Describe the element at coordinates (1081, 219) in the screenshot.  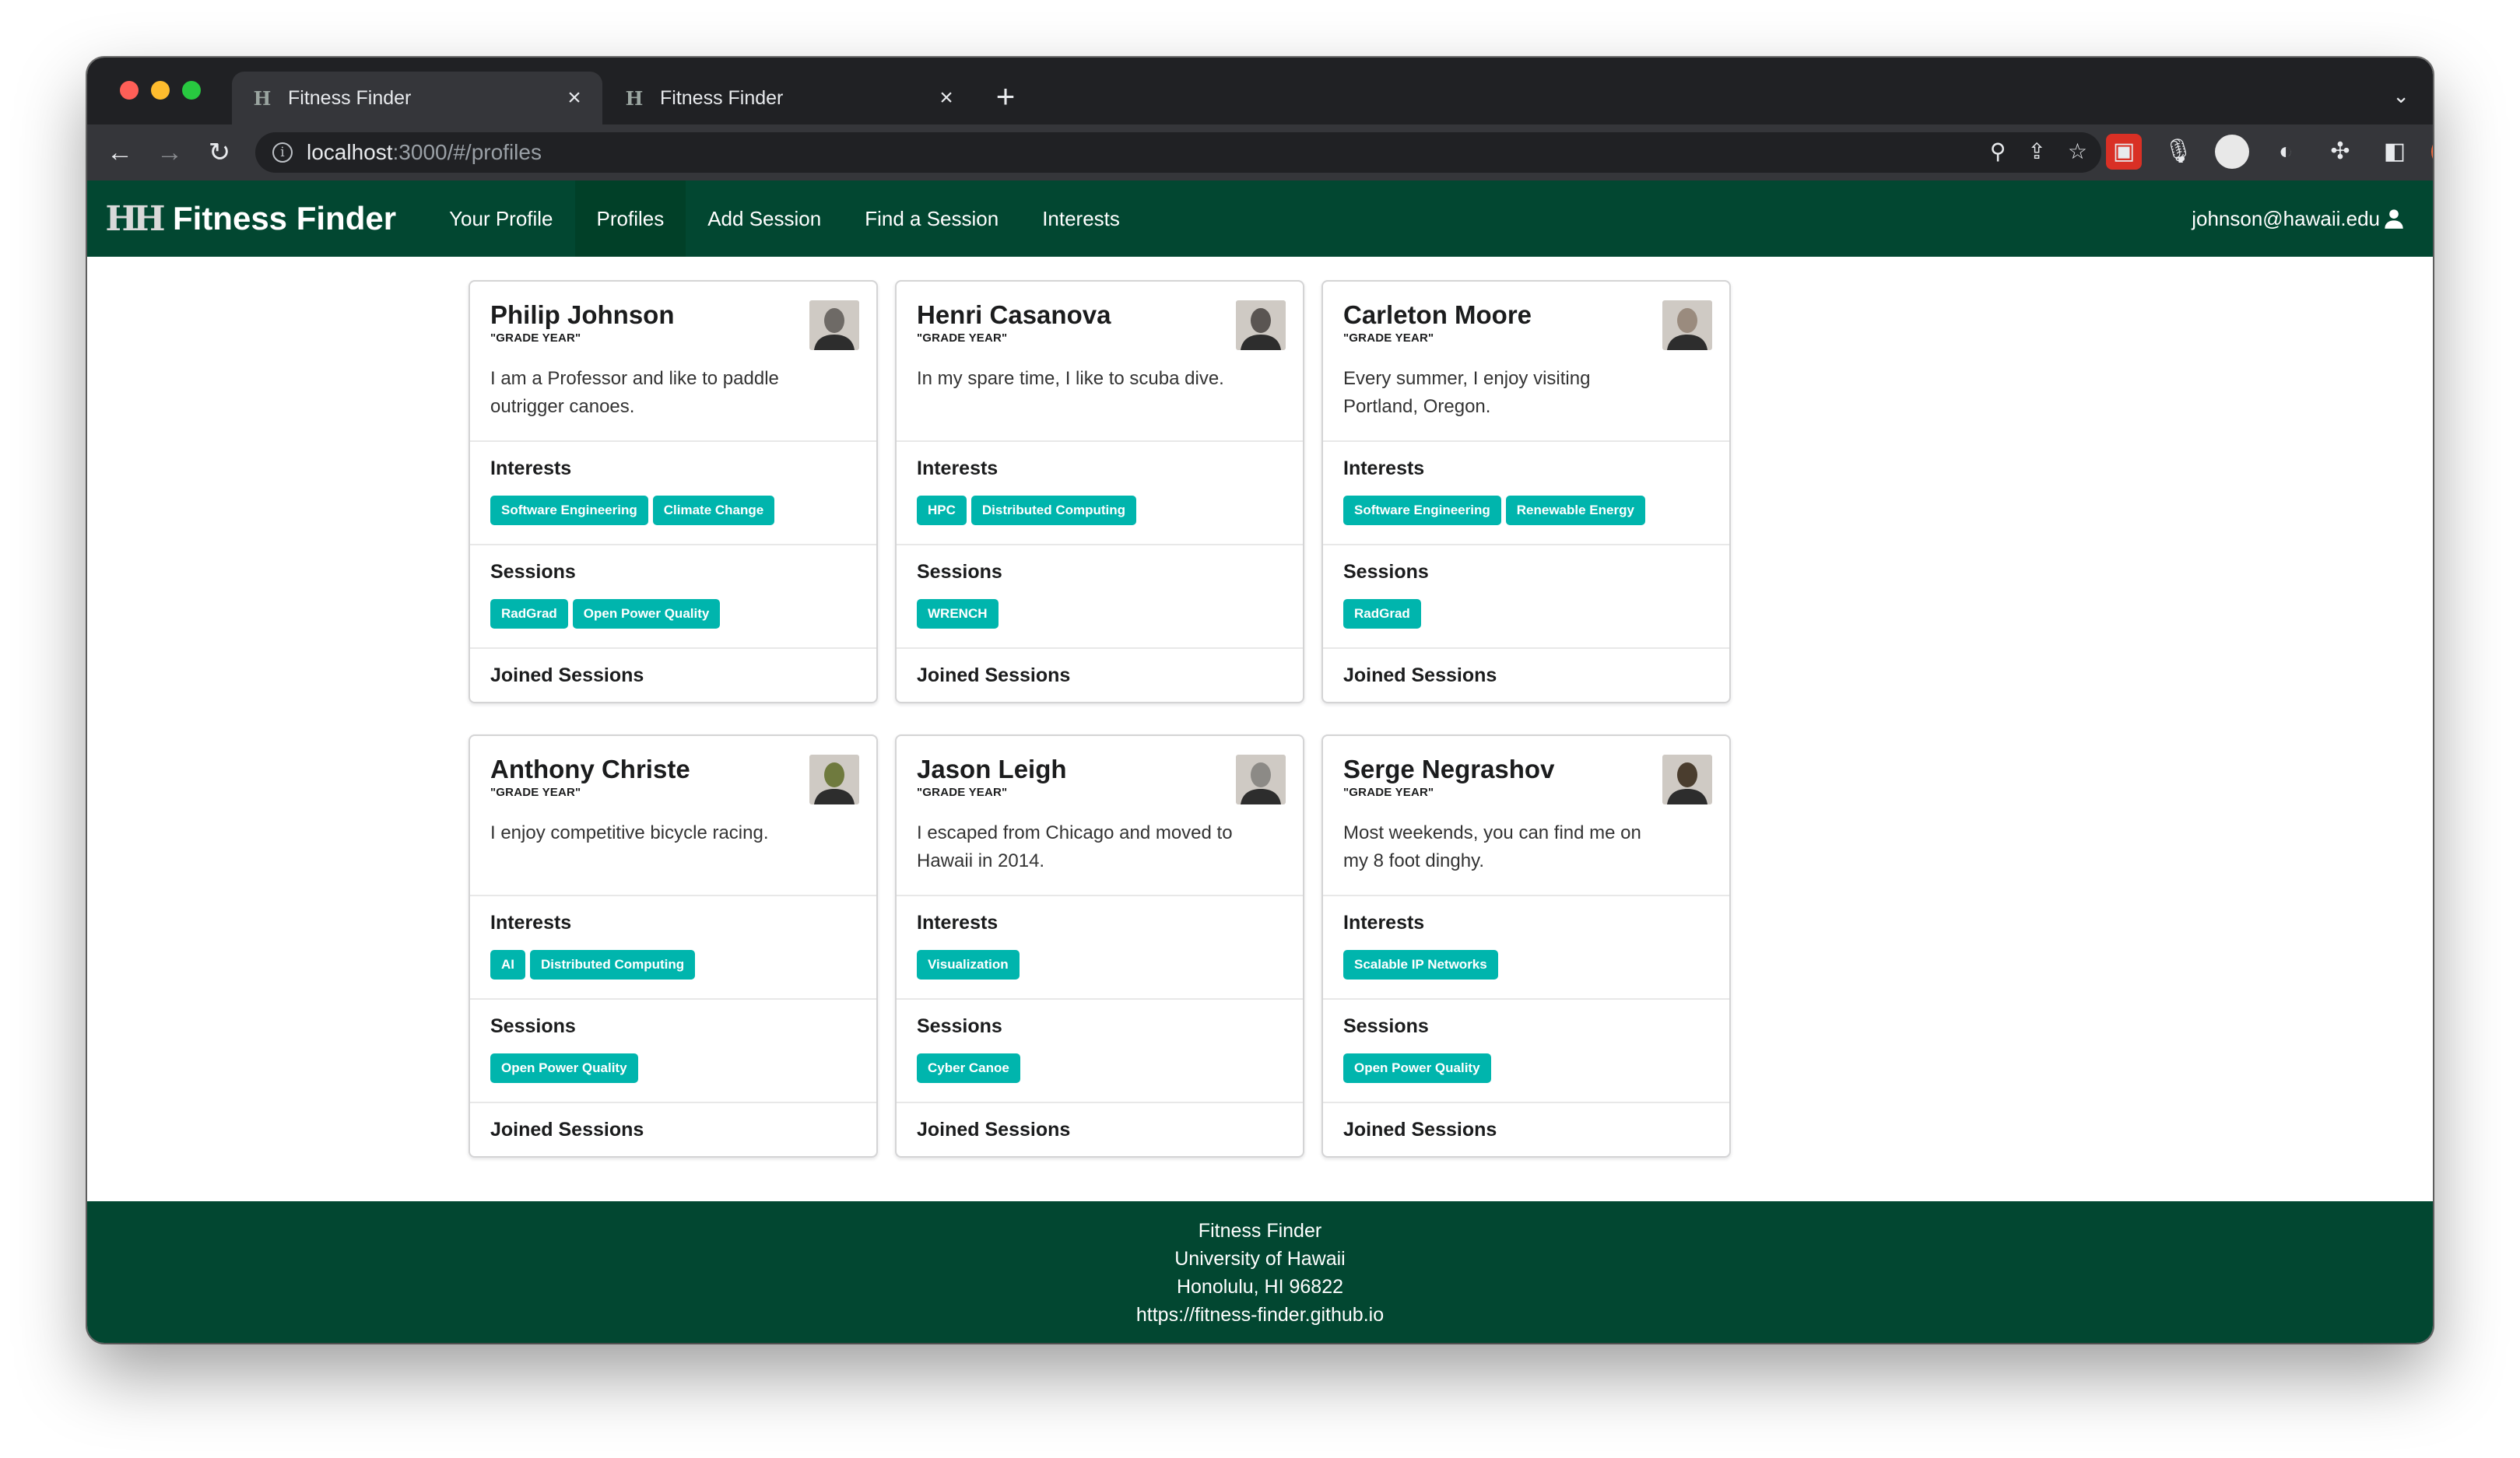
I see `nav-interests: Interests` at that location.